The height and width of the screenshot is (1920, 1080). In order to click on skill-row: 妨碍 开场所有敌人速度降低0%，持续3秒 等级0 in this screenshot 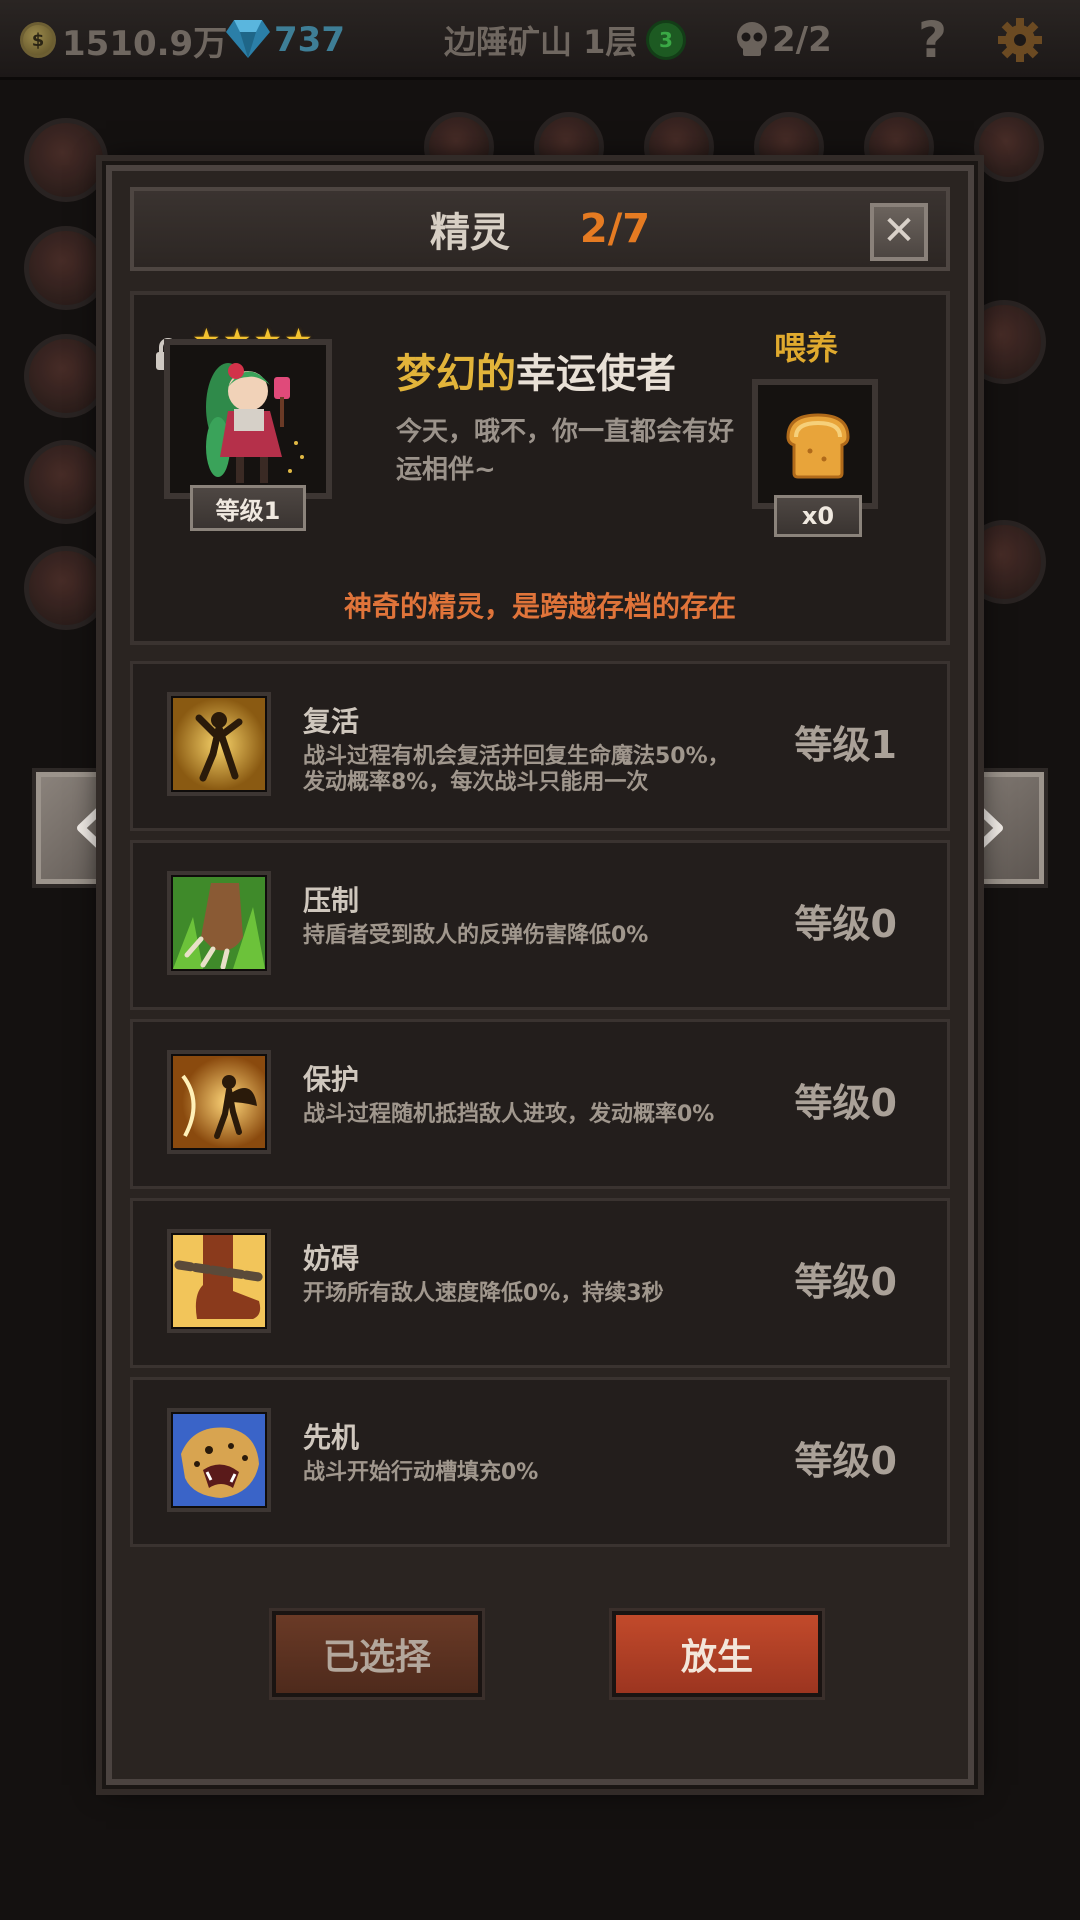, I will do `click(540, 1283)`.